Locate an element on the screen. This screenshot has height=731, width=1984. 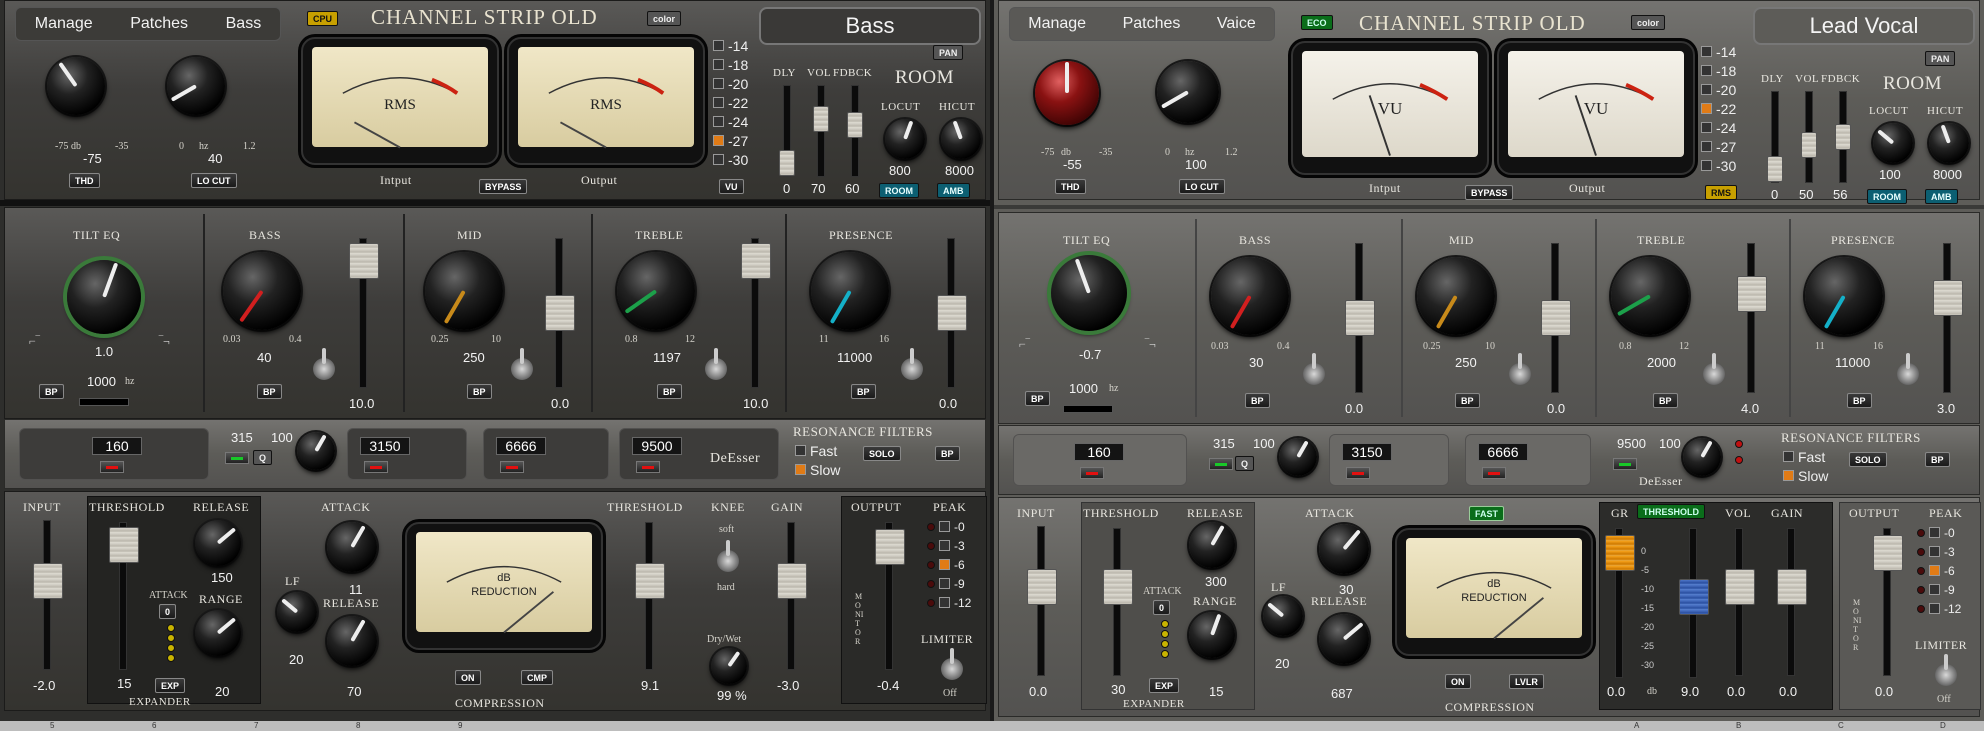
attack-value: 0 is located at coordinates (1162, 607).